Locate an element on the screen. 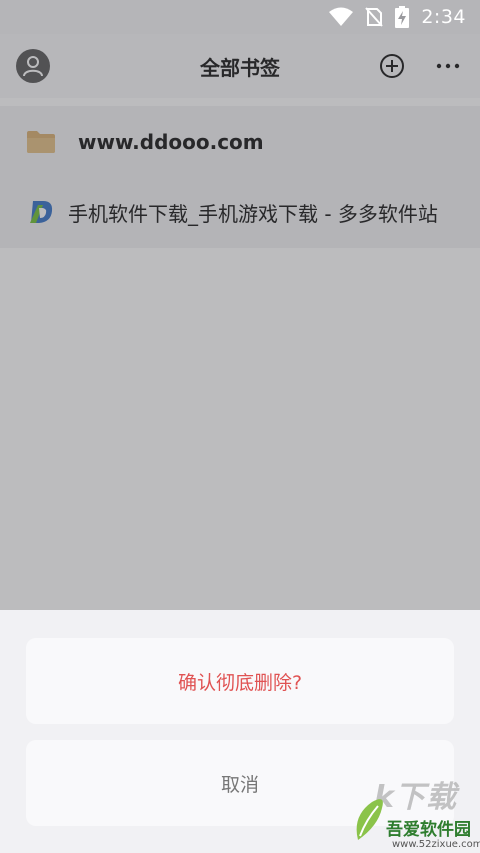 Image resolution: width=480 pixels, height=853 pixels. watermark: k下载 吾爱软件园 www.52zixue.com is located at coordinates (413, 811).